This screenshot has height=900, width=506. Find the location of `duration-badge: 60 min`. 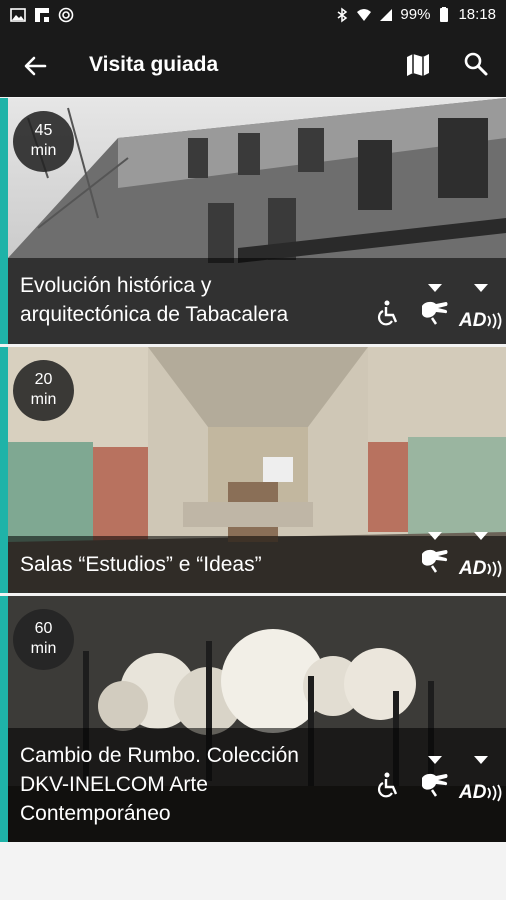

duration-badge: 60 min is located at coordinates (43, 639).